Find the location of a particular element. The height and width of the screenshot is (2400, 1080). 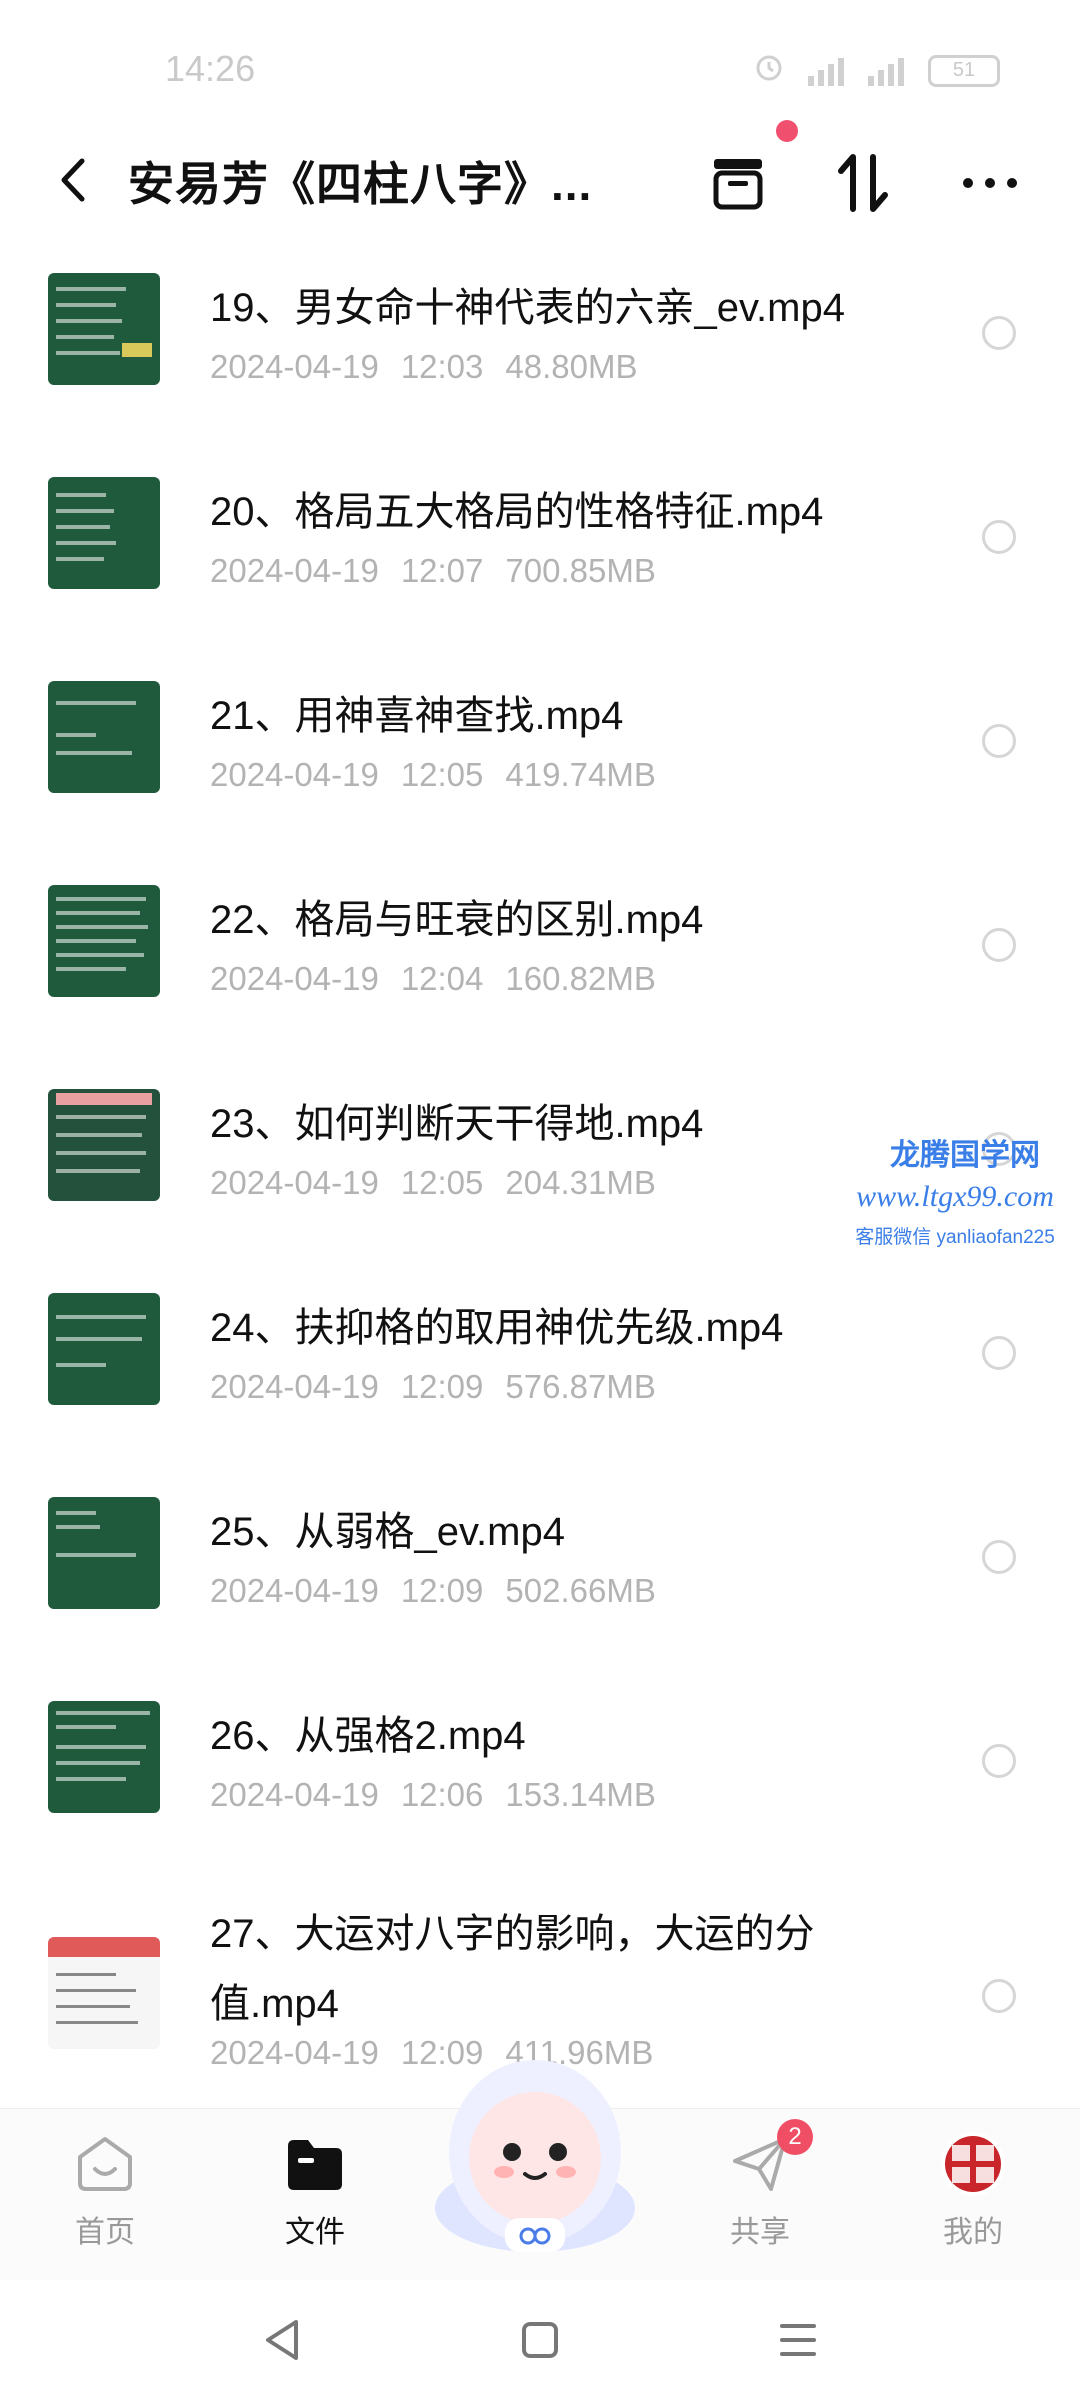

more-button is located at coordinates (990, 183).